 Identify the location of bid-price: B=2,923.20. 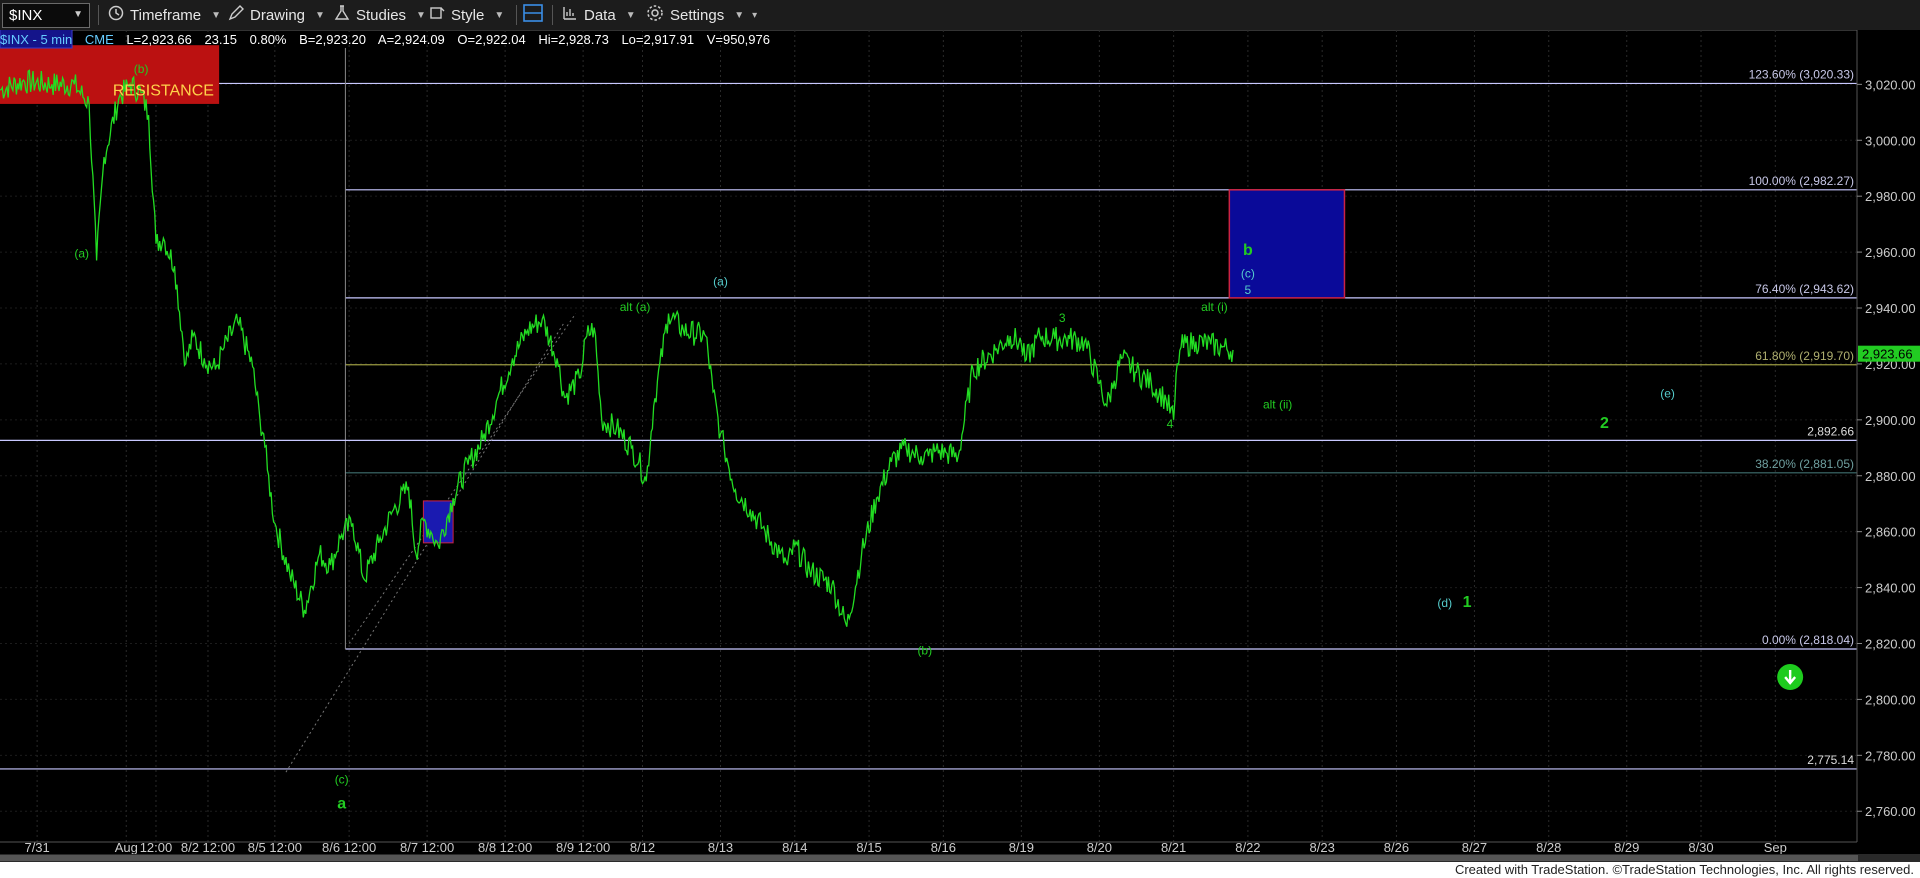
(332, 39).